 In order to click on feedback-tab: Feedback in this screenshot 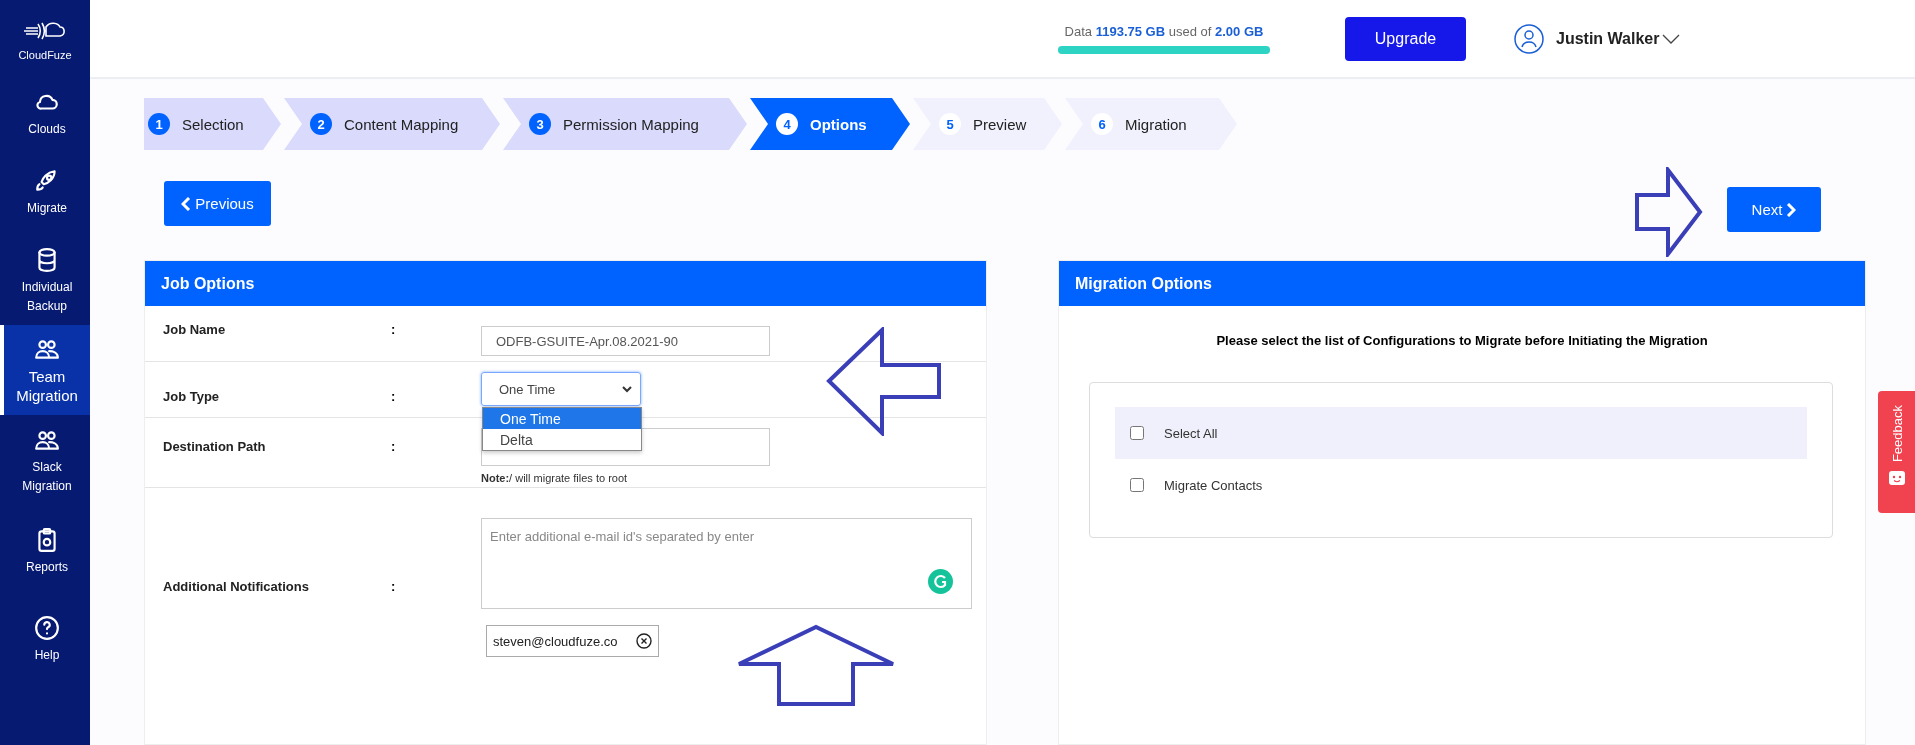, I will do `click(1896, 452)`.